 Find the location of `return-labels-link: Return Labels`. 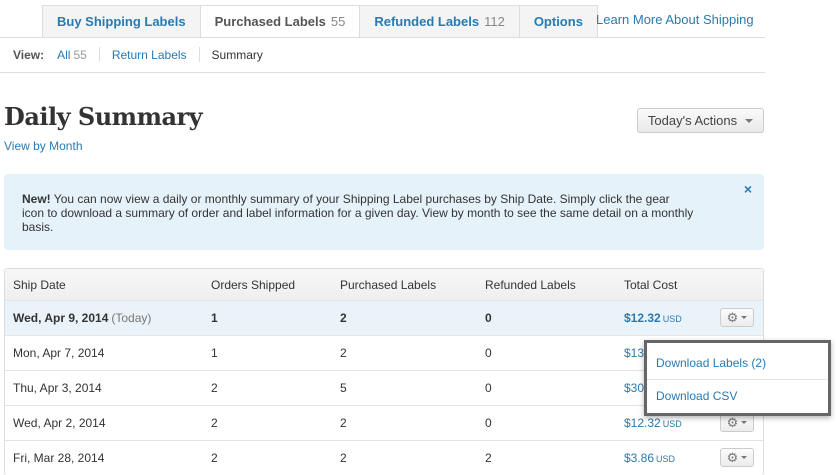

return-labels-link: Return Labels is located at coordinates (149, 55).